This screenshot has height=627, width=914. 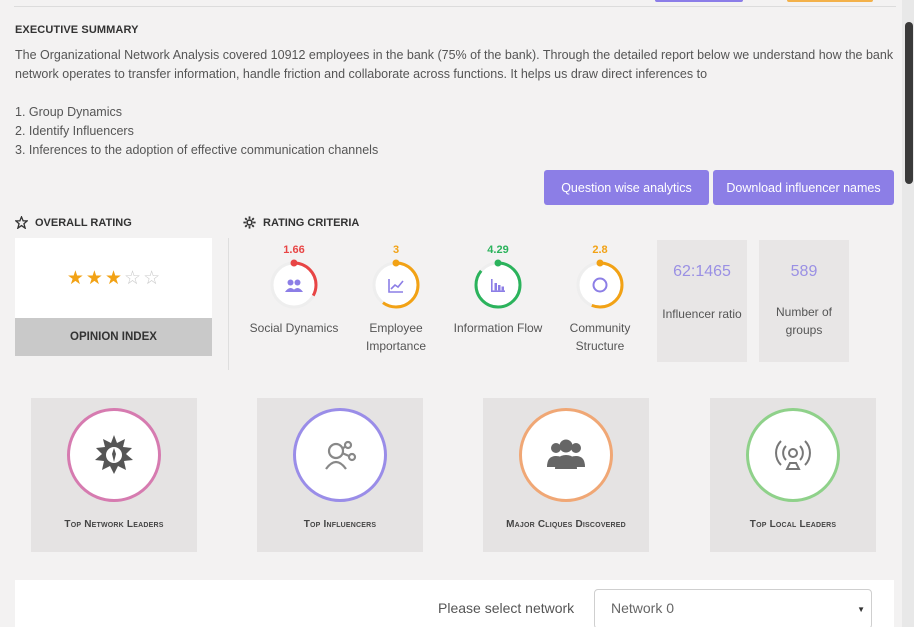 What do you see at coordinates (600, 250) in the screenshot?
I see `criteria-value: 2.8` at bounding box center [600, 250].